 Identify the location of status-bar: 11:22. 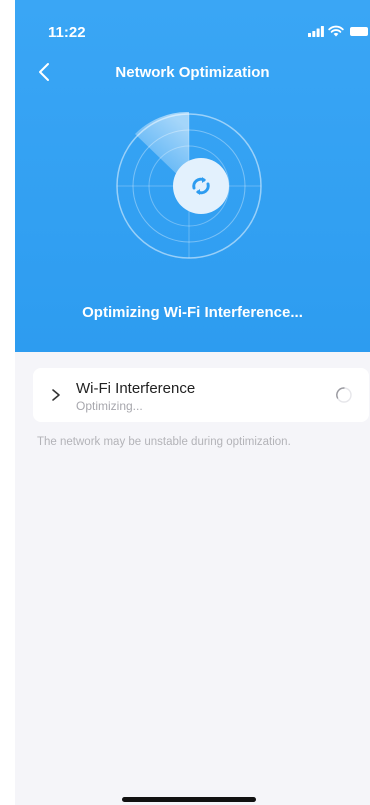
(192, 22).